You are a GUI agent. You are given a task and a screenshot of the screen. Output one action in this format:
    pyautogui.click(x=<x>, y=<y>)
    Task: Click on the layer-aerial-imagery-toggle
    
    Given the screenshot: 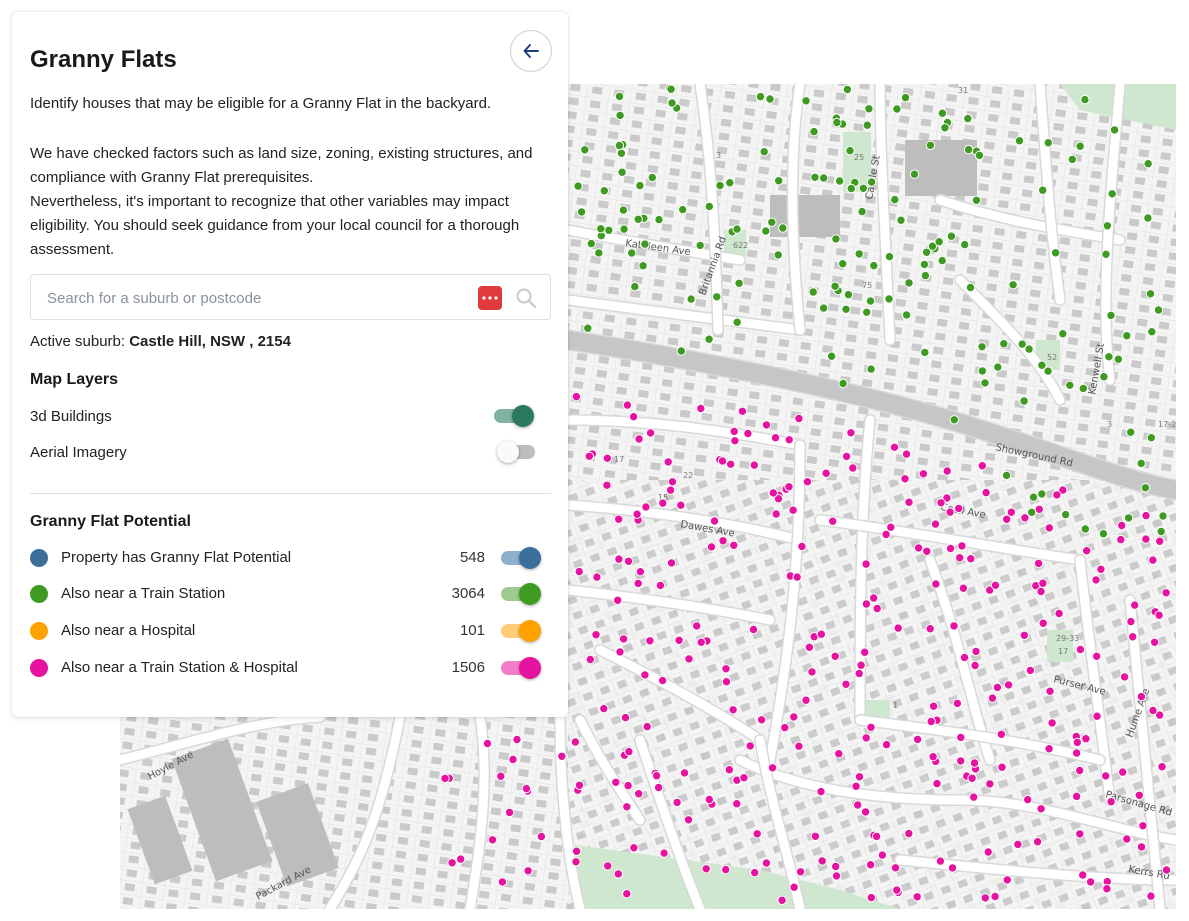 What is the action you would take?
    pyautogui.click(x=518, y=452)
    